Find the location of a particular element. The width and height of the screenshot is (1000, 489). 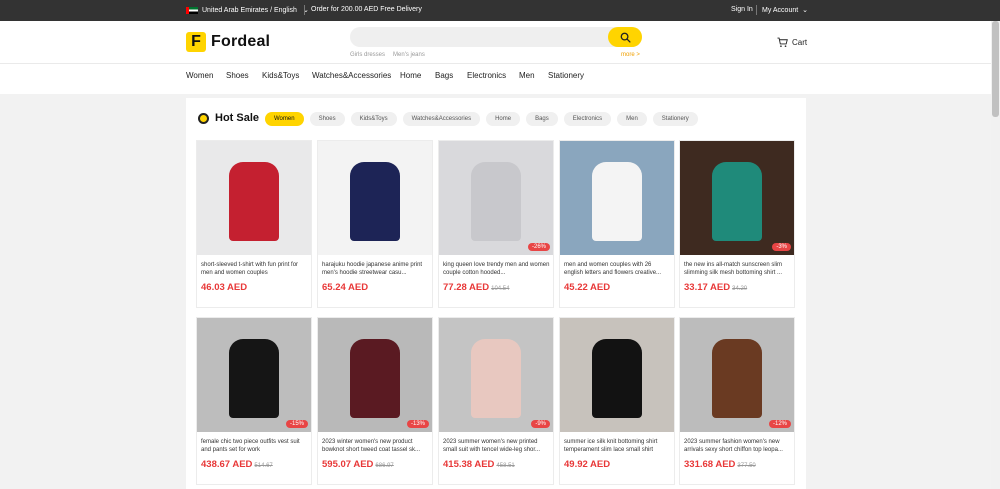

search-button is located at coordinates (625, 37).